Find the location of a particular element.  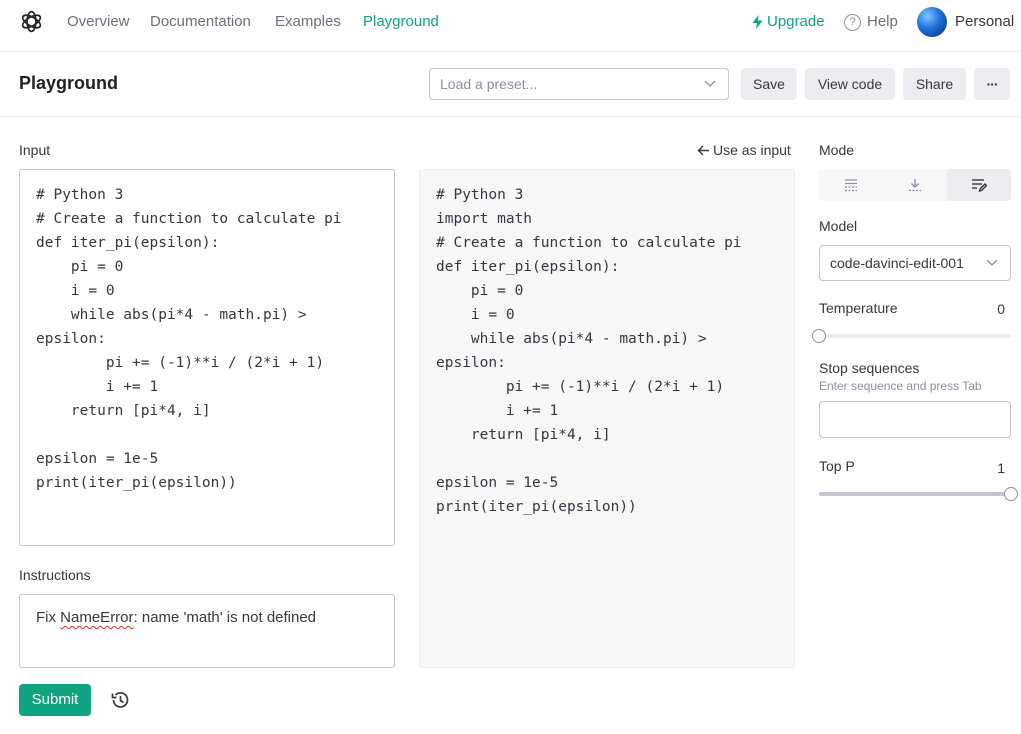

help-label: Help is located at coordinates (882, 21).